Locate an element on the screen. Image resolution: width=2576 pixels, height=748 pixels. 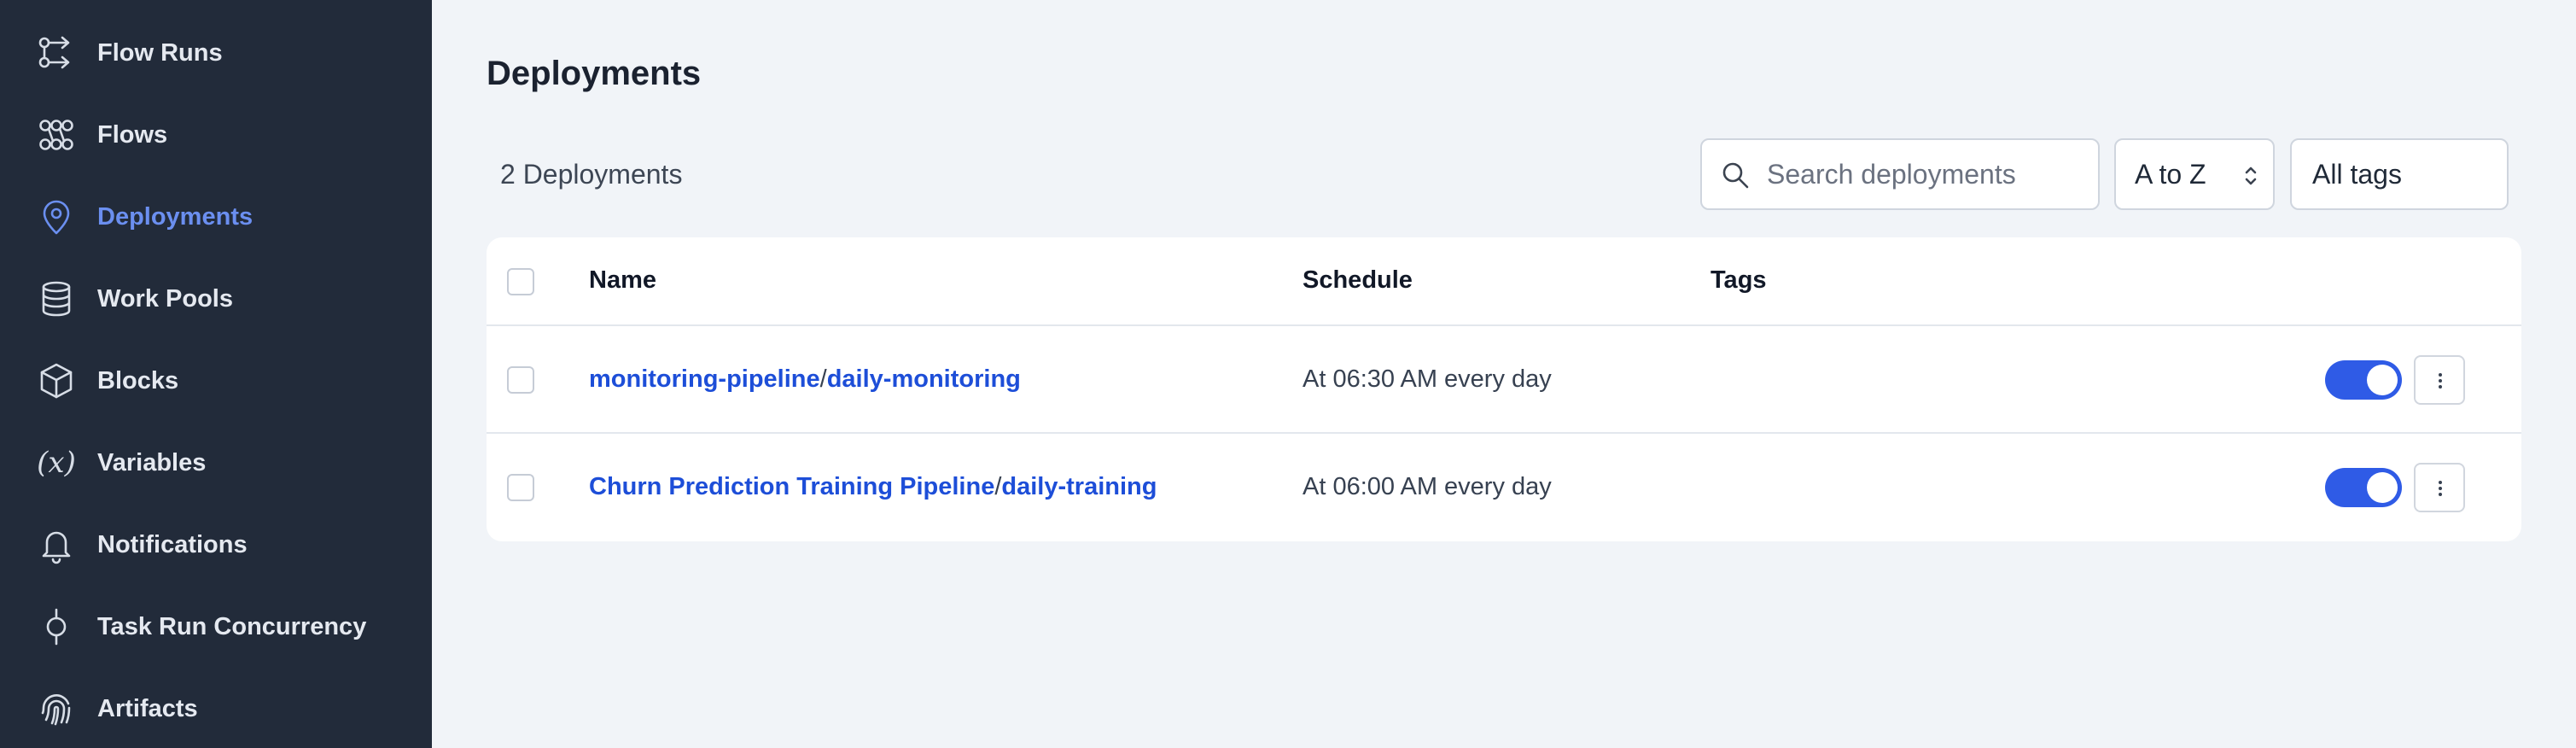
page-title: Deployments is located at coordinates (594, 73).